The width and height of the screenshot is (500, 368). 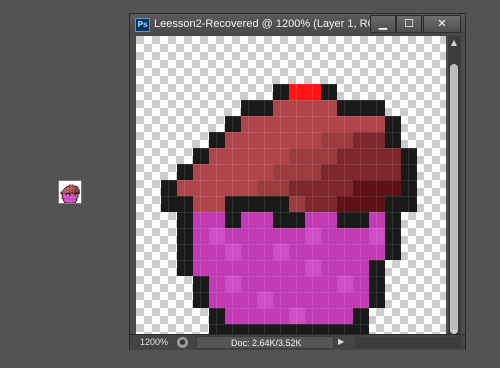 What do you see at coordinates (142, 25) in the screenshot?
I see `photoshop-app-icon: Ps` at bounding box center [142, 25].